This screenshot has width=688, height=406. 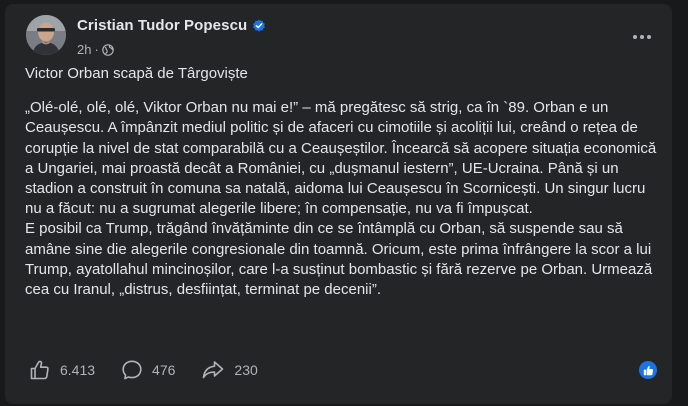 I want to click on author-avatar, so click(x=46, y=35).